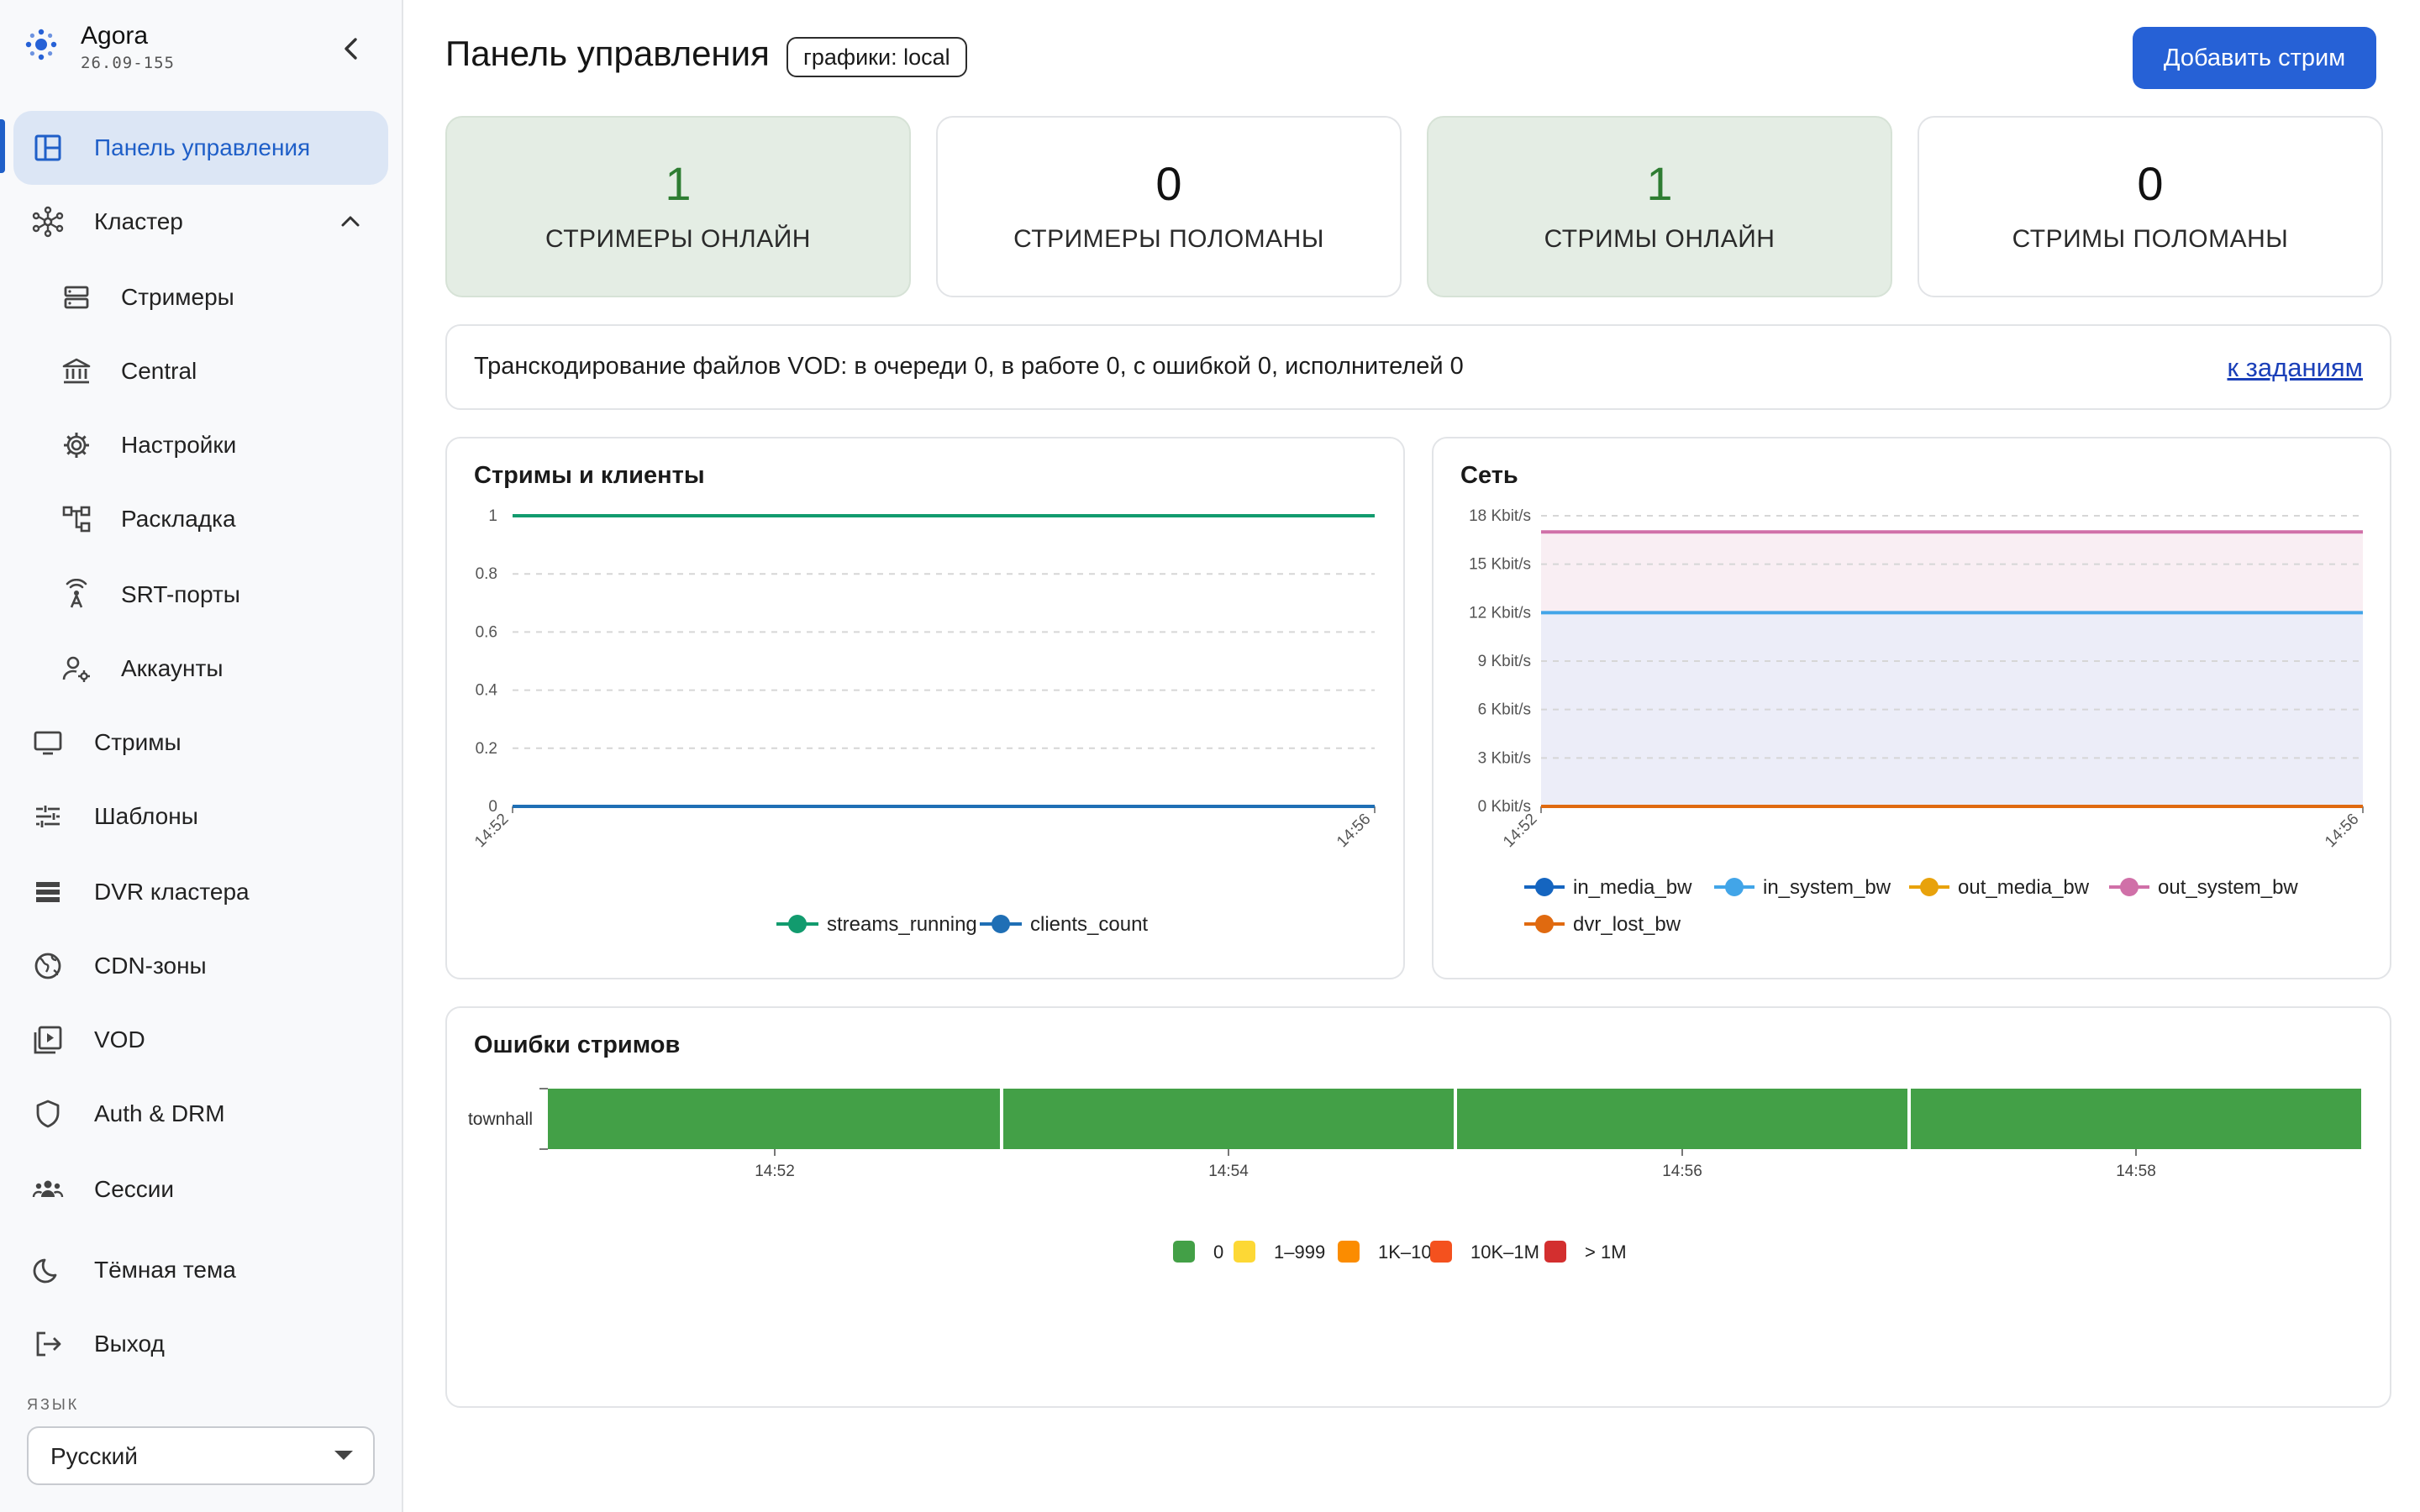 This screenshot has height=1512, width=2420. What do you see at coordinates (351, 49) in the screenshot?
I see `collapse-sidebar-icon` at bounding box center [351, 49].